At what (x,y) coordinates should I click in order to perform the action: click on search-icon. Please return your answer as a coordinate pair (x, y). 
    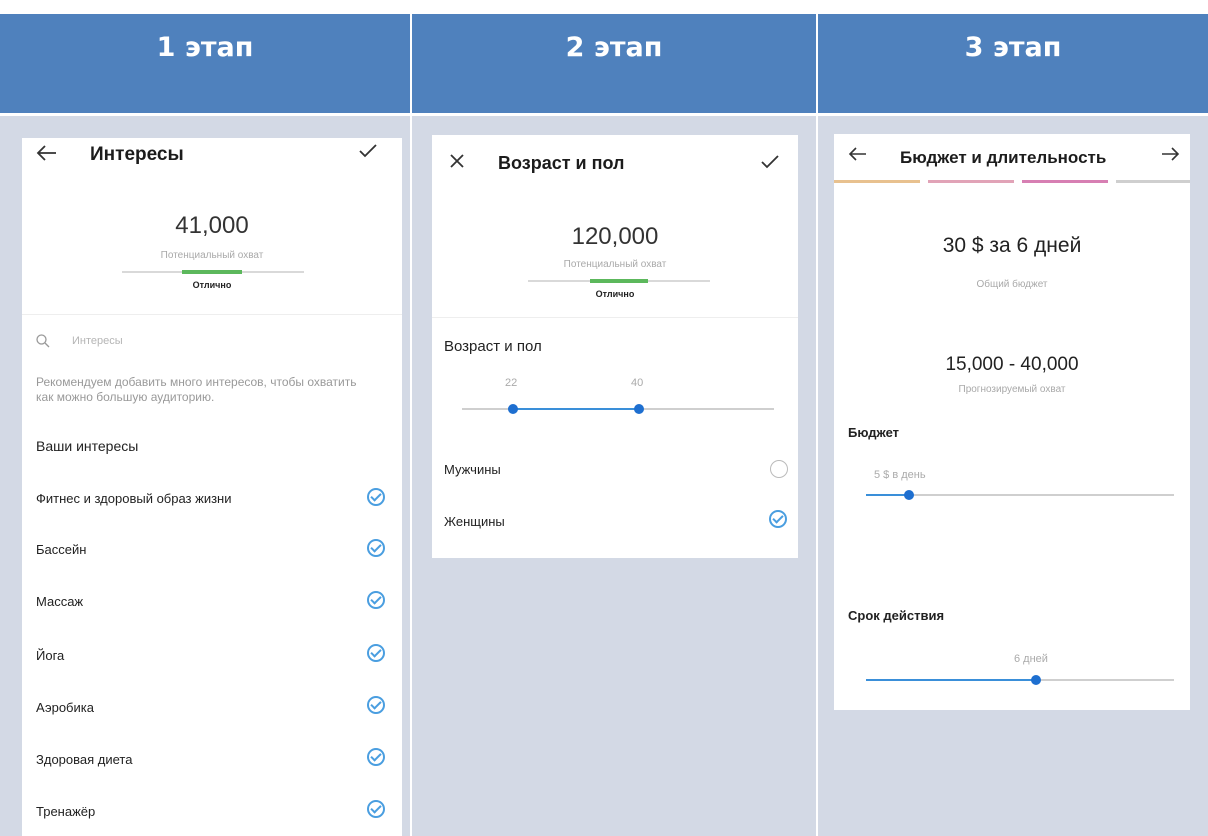
    Looking at the image, I should click on (43, 341).